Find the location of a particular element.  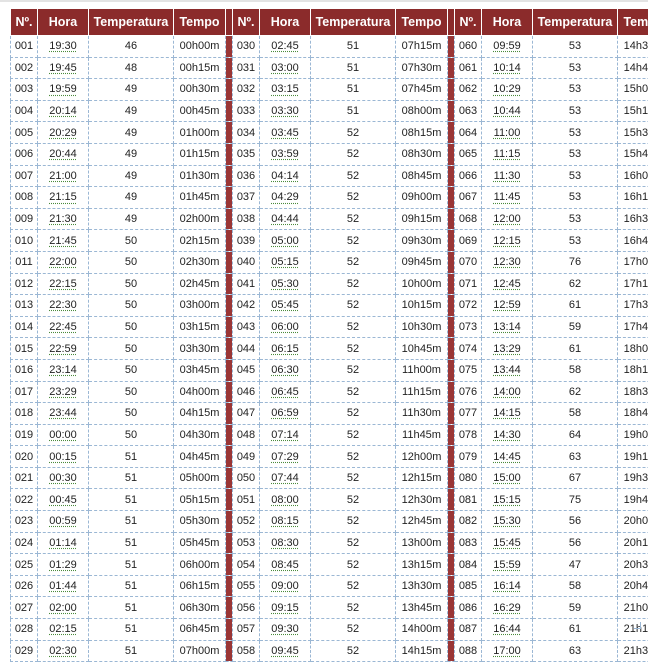

cell-tempo: 13h00m is located at coordinates (422, 543).